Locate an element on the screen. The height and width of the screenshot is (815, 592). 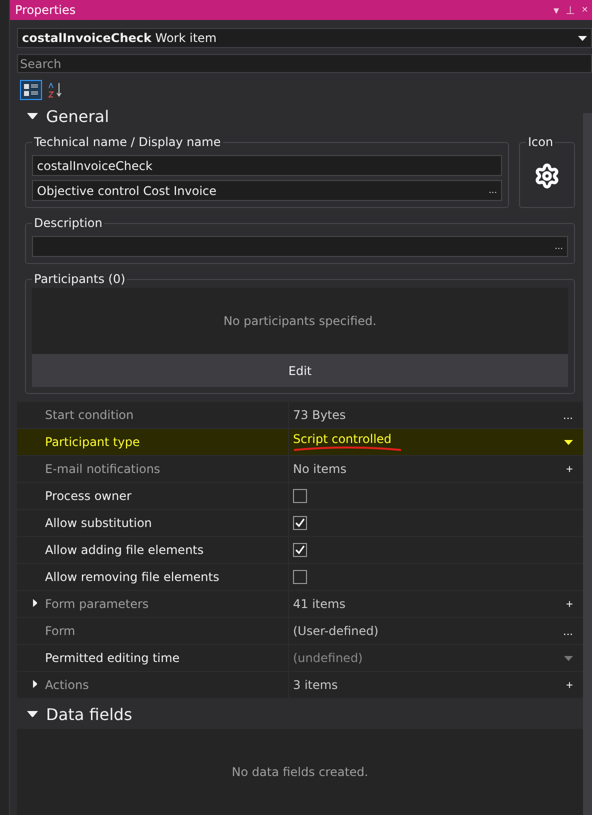
group-legend: Description is located at coordinates (68, 223).